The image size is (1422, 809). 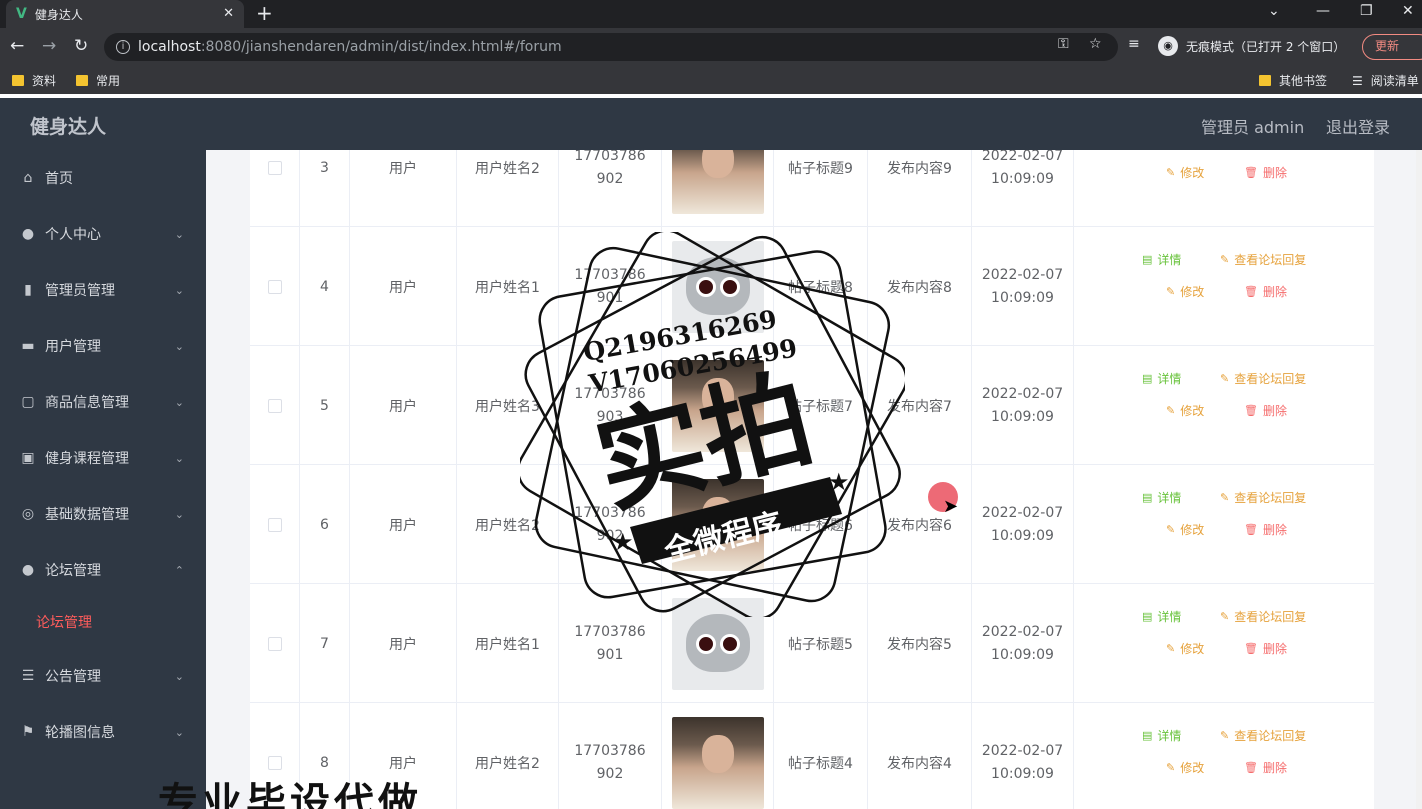 What do you see at coordinates (103, 346) in the screenshot?
I see `sidebar-item-users: ▬ 用户管理 ⌄` at bounding box center [103, 346].